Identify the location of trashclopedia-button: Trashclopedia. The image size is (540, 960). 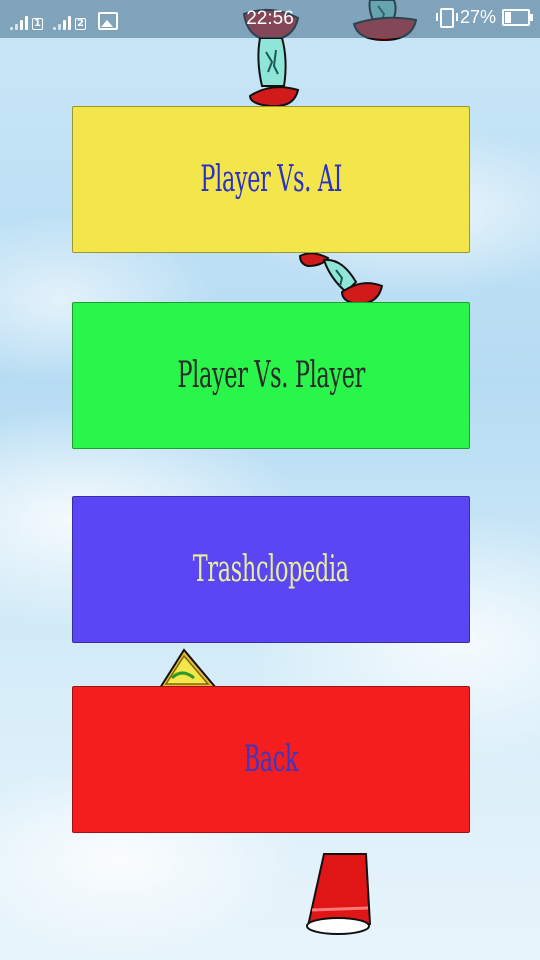
(271, 569).